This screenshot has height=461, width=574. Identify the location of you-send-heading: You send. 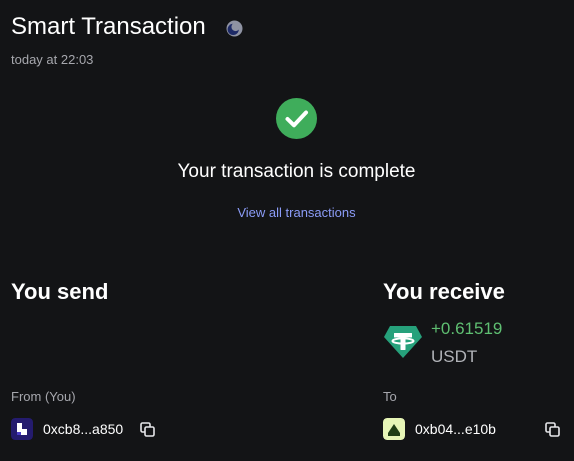
(60, 291).